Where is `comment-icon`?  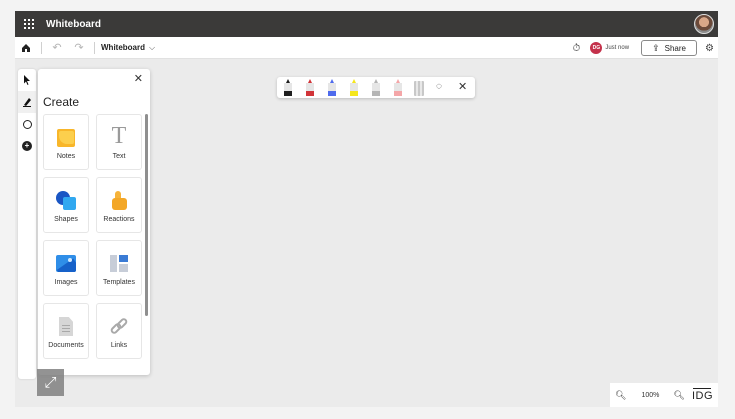 comment-icon is located at coordinates (27, 124).